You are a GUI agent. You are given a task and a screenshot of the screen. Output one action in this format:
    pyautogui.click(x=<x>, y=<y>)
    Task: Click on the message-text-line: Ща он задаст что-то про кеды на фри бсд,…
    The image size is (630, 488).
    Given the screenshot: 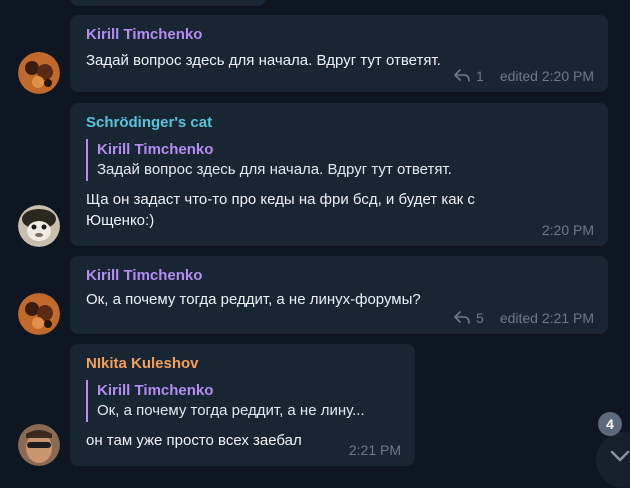 What is the action you would take?
    pyautogui.click(x=280, y=199)
    